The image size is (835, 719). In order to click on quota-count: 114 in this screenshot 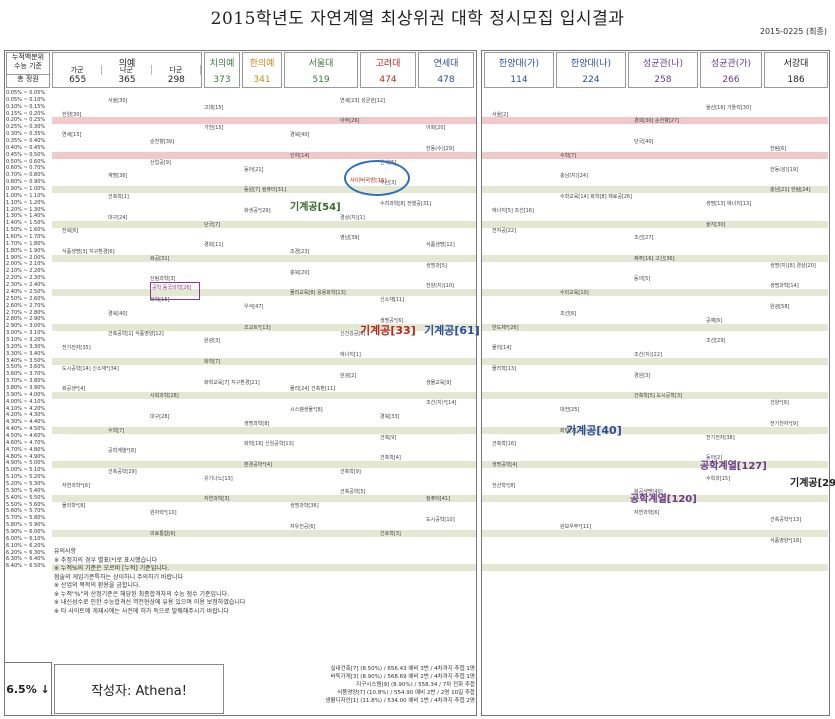, I will do `click(519, 80)`.